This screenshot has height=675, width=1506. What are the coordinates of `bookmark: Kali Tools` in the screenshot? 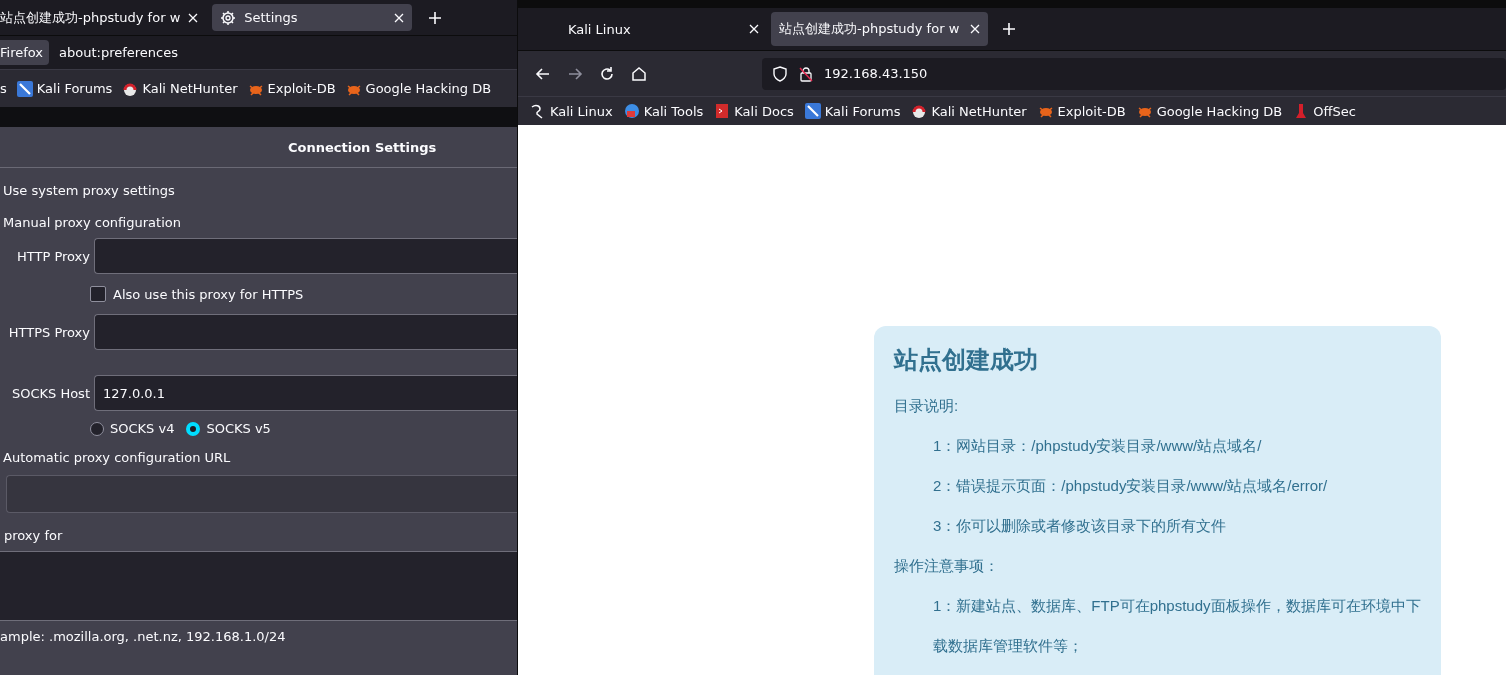 It's located at (663, 111).